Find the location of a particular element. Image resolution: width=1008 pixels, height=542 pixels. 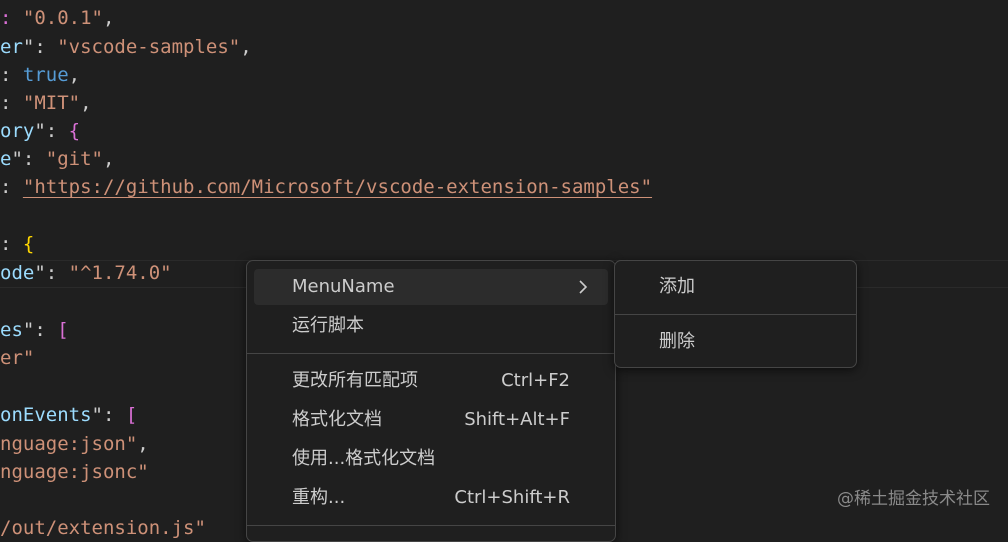

menu-item-shortcut: Ctrl+F2 is located at coordinates (535, 380).